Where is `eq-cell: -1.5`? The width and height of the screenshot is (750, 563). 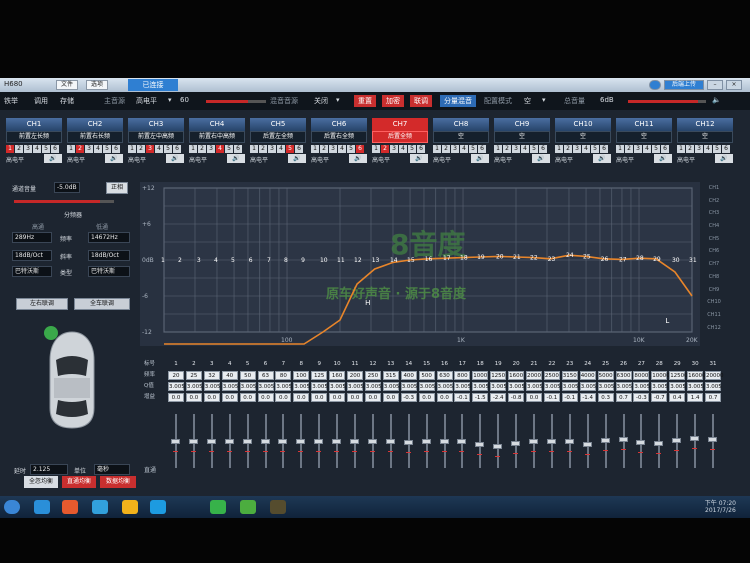
eq-cell: -1.5 is located at coordinates (480, 397).